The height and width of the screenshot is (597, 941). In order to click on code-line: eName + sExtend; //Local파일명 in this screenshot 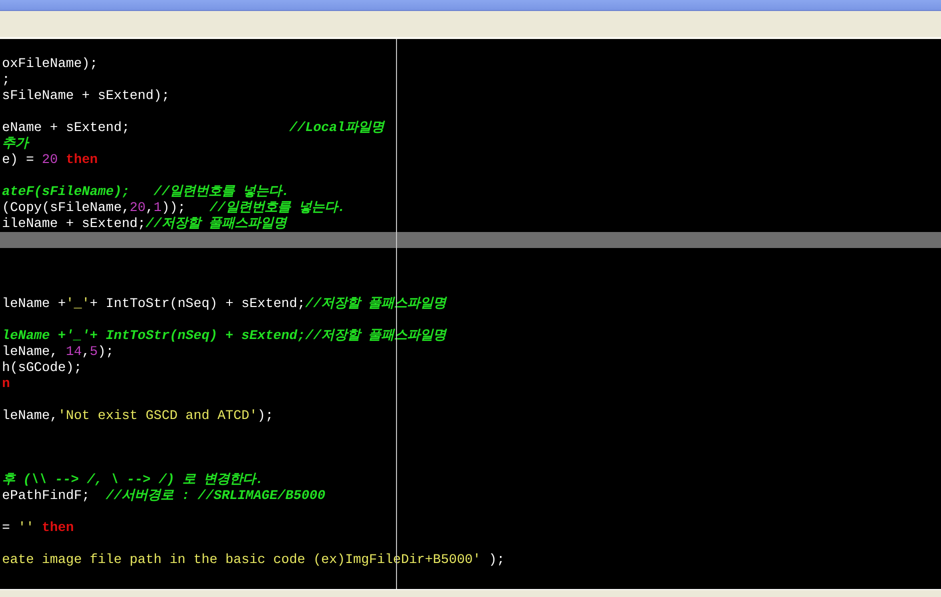, I will do `click(193, 128)`.